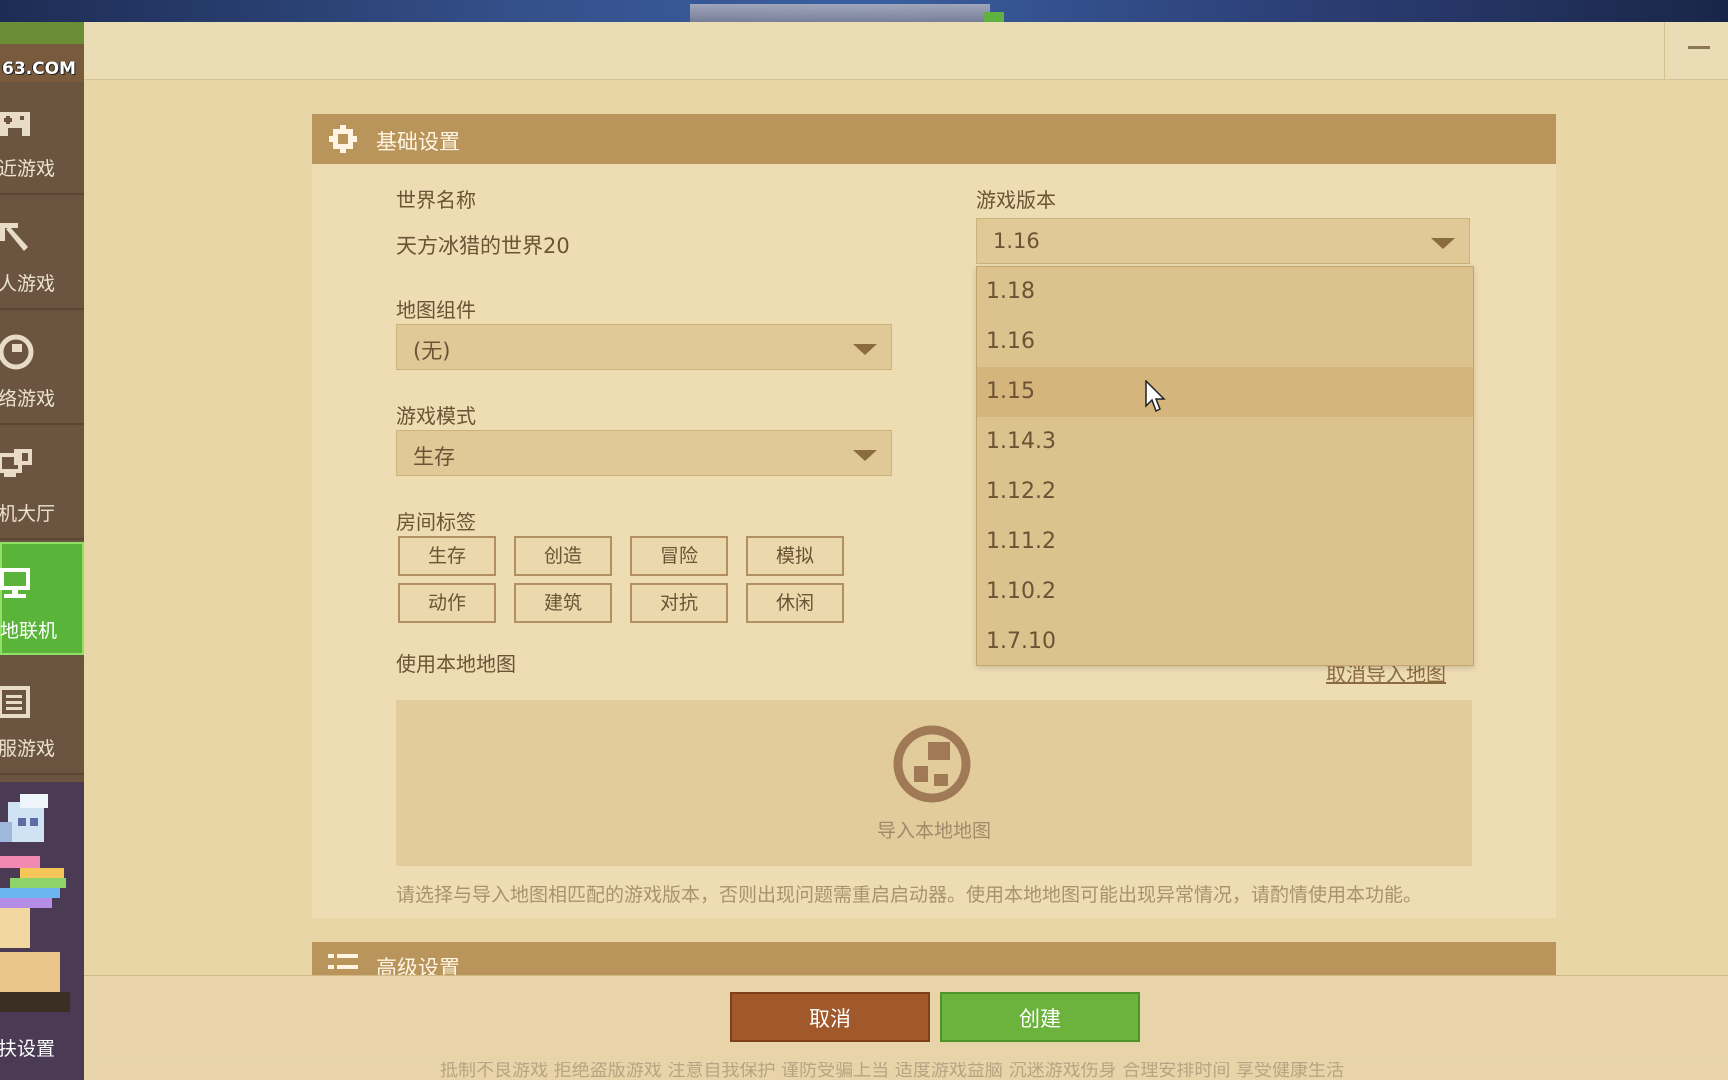 The width and height of the screenshot is (1728, 1080). Describe the element at coordinates (483, 245) in the screenshot. I see `world-name-value: 天方冰猎的世界20` at that location.